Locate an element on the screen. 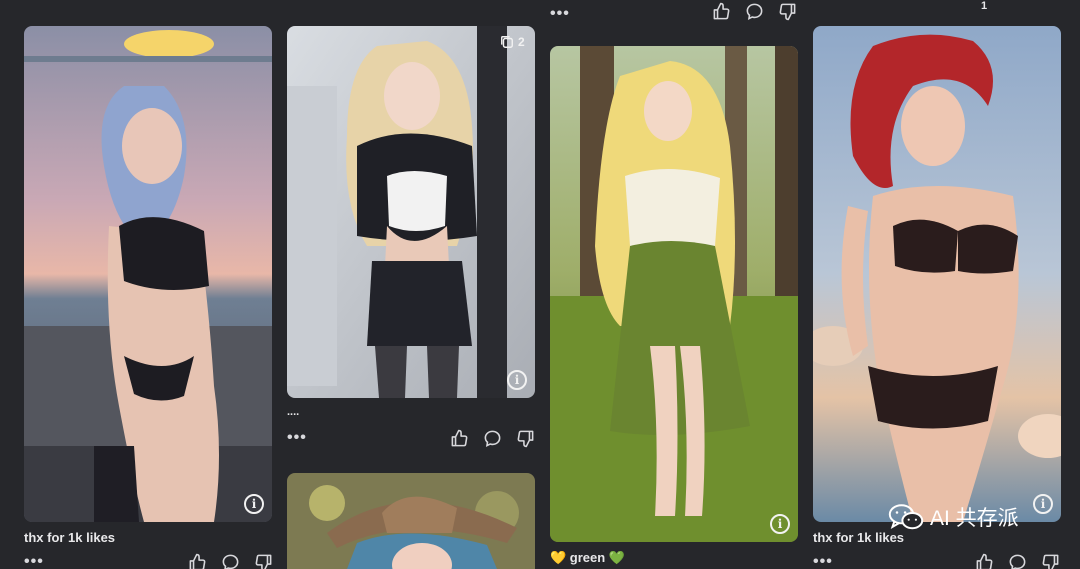 Image resolution: width=1080 pixels, height=569 pixels. card-caption-1: thx for 1k likes is located at coordinates (70, 537).